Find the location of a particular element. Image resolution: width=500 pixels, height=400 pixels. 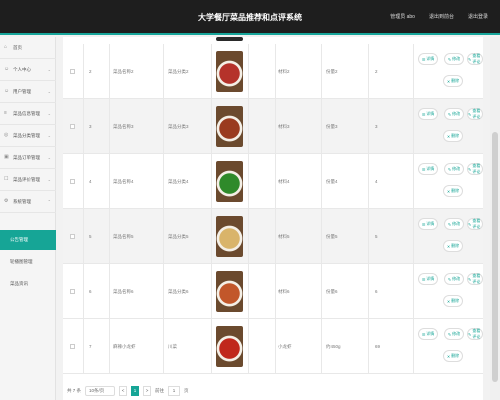

sidebar-item-dish-orders: ▣ 菜品订单管理 ⌄ is located at coordinates (28, 158).